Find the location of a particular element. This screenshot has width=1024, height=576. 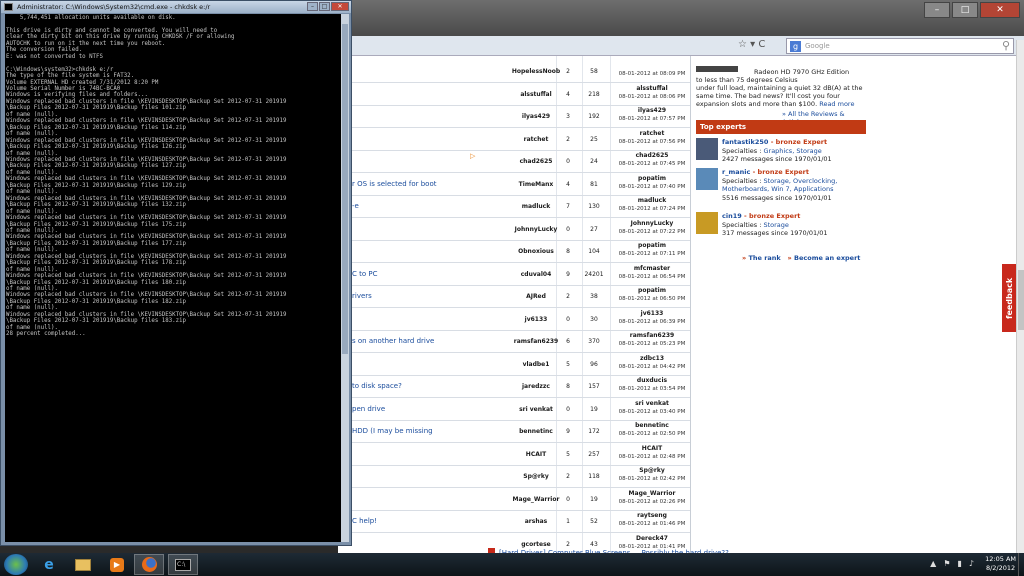

start-button is located at coordinates (16, 564).